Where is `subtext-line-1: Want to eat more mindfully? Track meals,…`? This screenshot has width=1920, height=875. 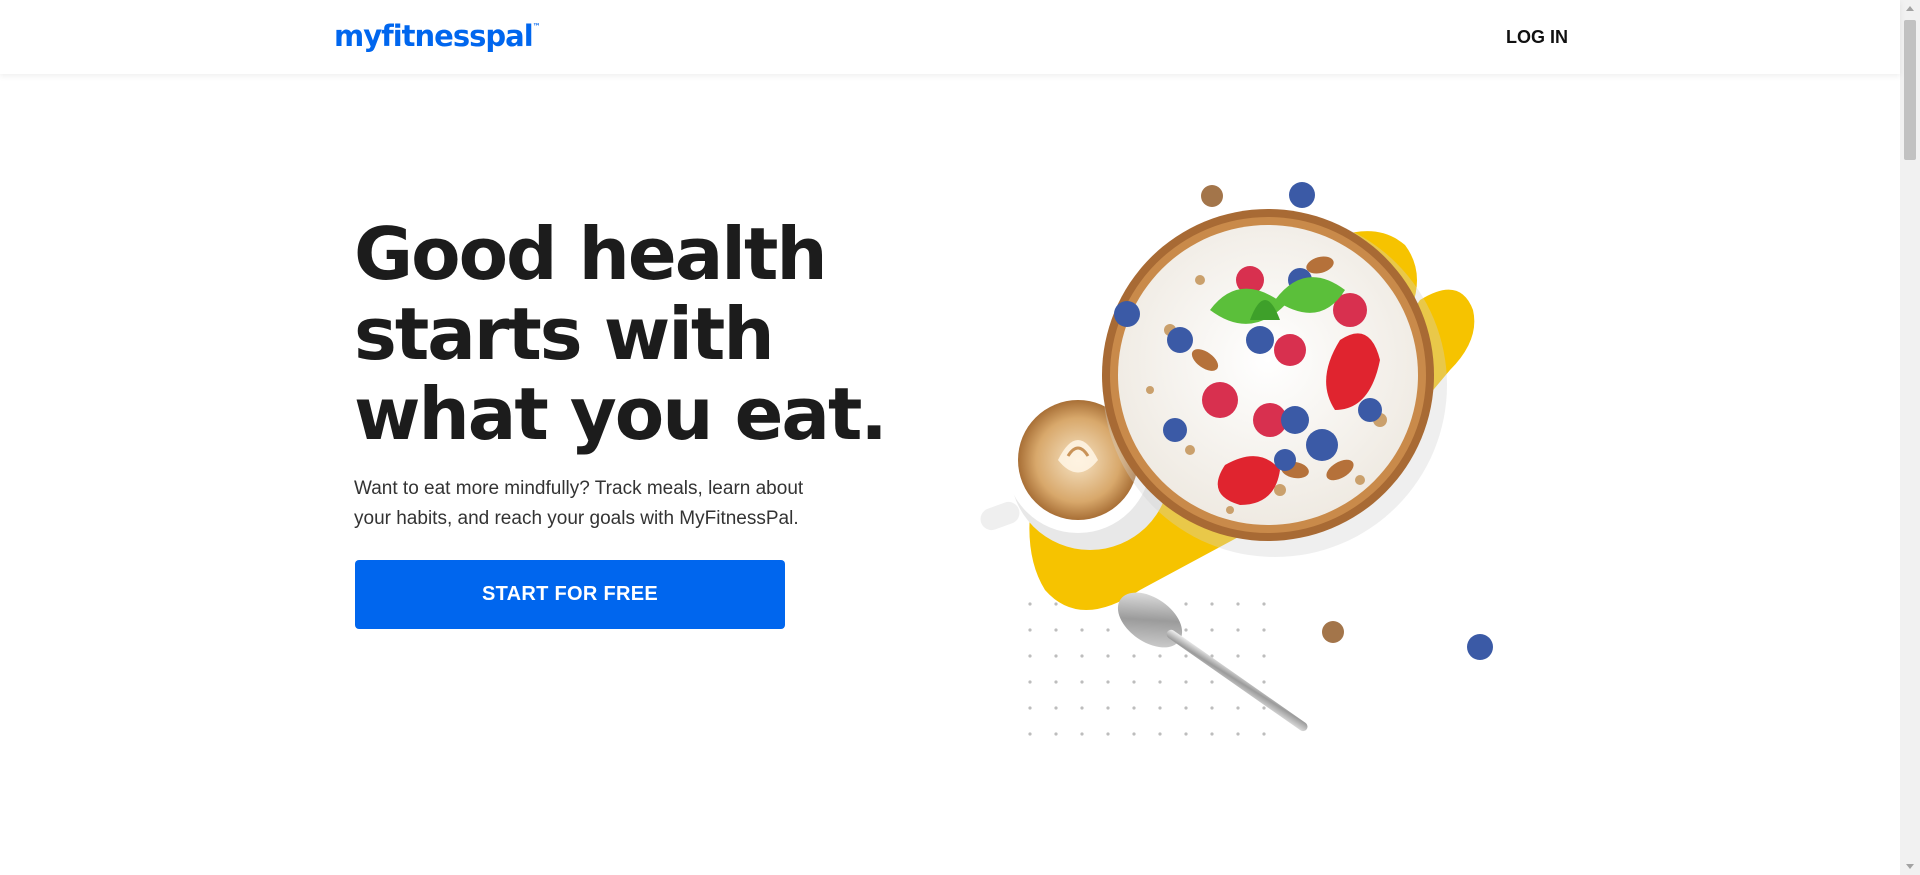
subtext-line-1: Want to eat more mindfully? Track meals,… is located at coordinates (579, 488).